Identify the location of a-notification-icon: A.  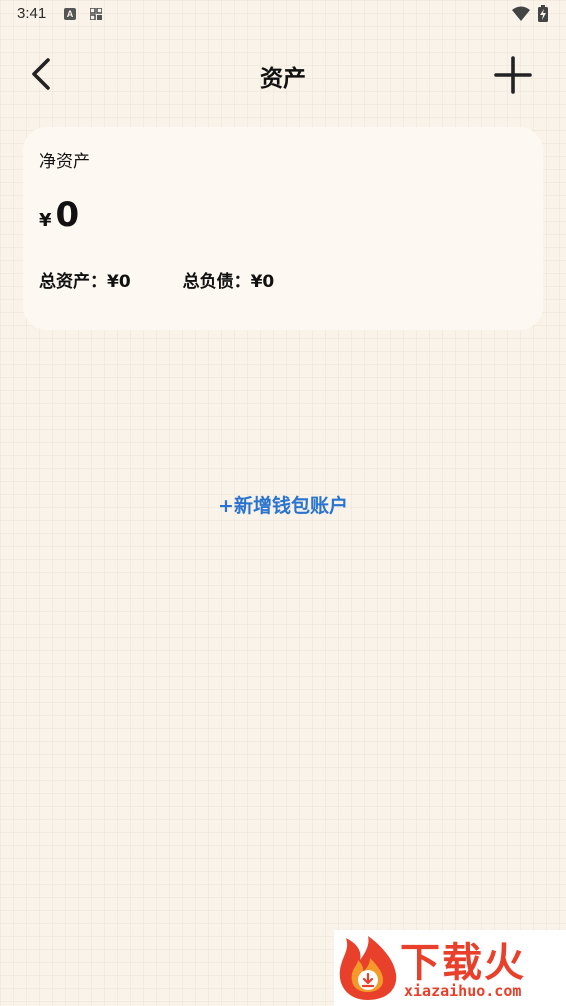
(70, 14).